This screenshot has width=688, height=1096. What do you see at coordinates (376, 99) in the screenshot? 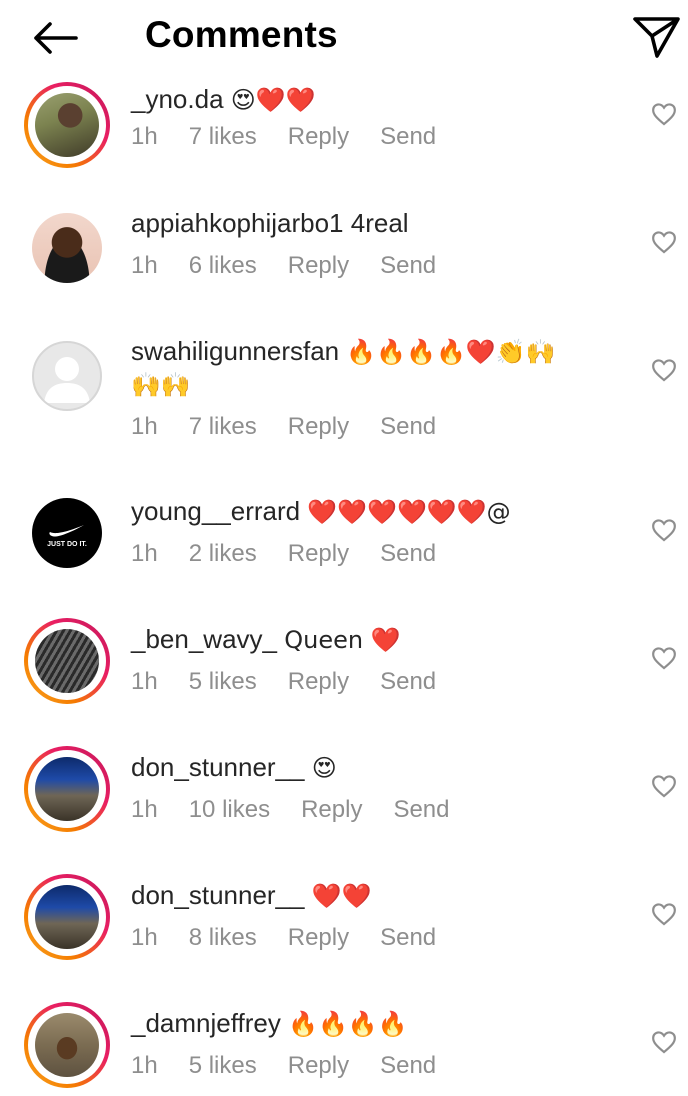
I see `comment-text: _yno.da 😍❤️❤️` at bounding box center [376, 99].